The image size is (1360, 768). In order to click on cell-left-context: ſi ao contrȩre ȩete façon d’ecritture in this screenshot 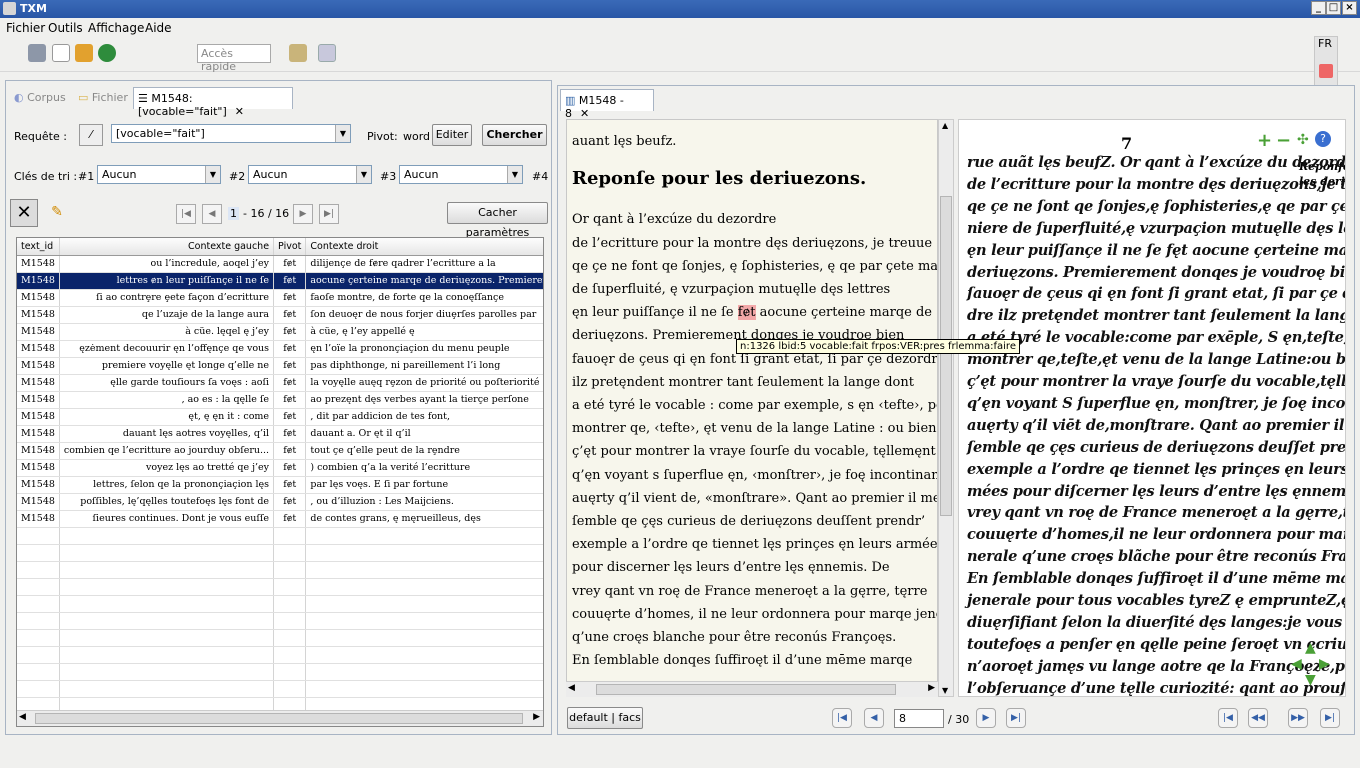, I will do `click(167, 298)`.